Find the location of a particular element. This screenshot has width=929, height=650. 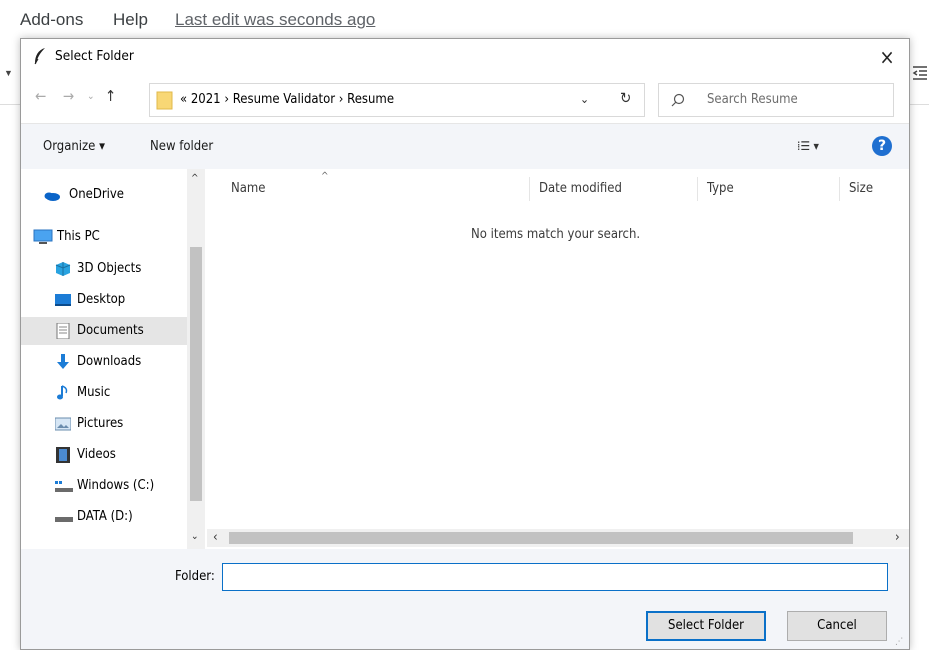

forward-arrow-icon: → is located at coordinates (68, 96).